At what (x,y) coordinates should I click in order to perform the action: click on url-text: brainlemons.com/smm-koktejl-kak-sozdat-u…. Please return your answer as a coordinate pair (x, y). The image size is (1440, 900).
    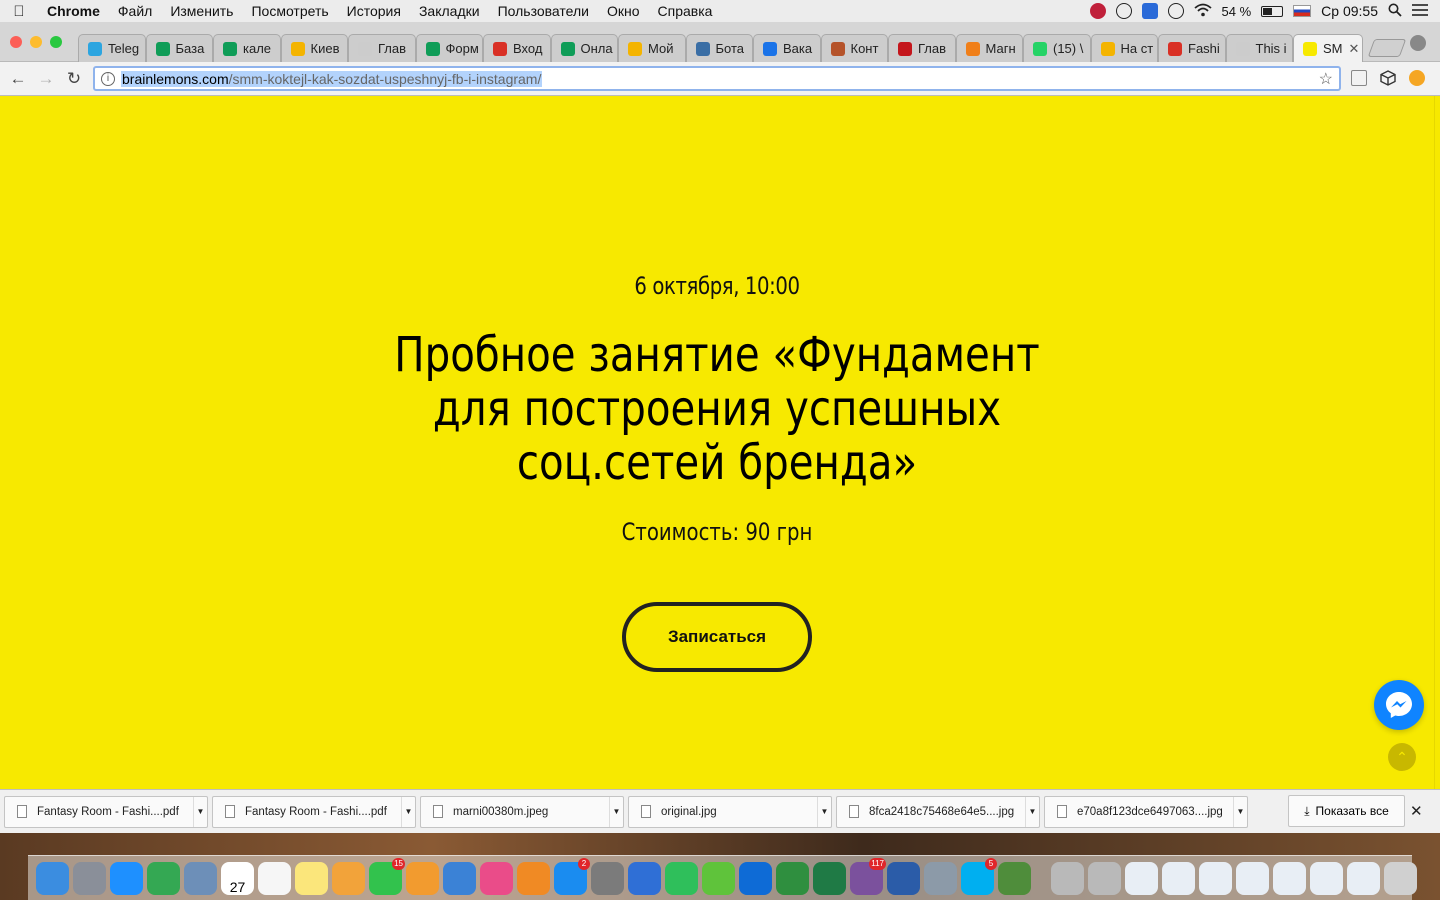
    Looking at the image, I should click on (332, 78).